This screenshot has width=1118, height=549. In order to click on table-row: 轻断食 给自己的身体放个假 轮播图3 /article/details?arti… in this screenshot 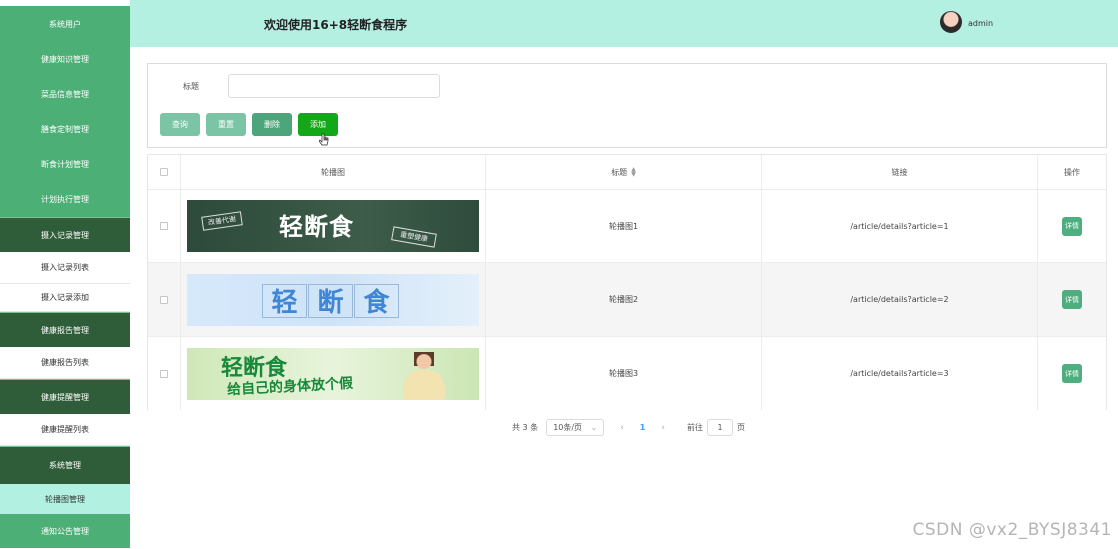, I will do `click(627, 373)`.